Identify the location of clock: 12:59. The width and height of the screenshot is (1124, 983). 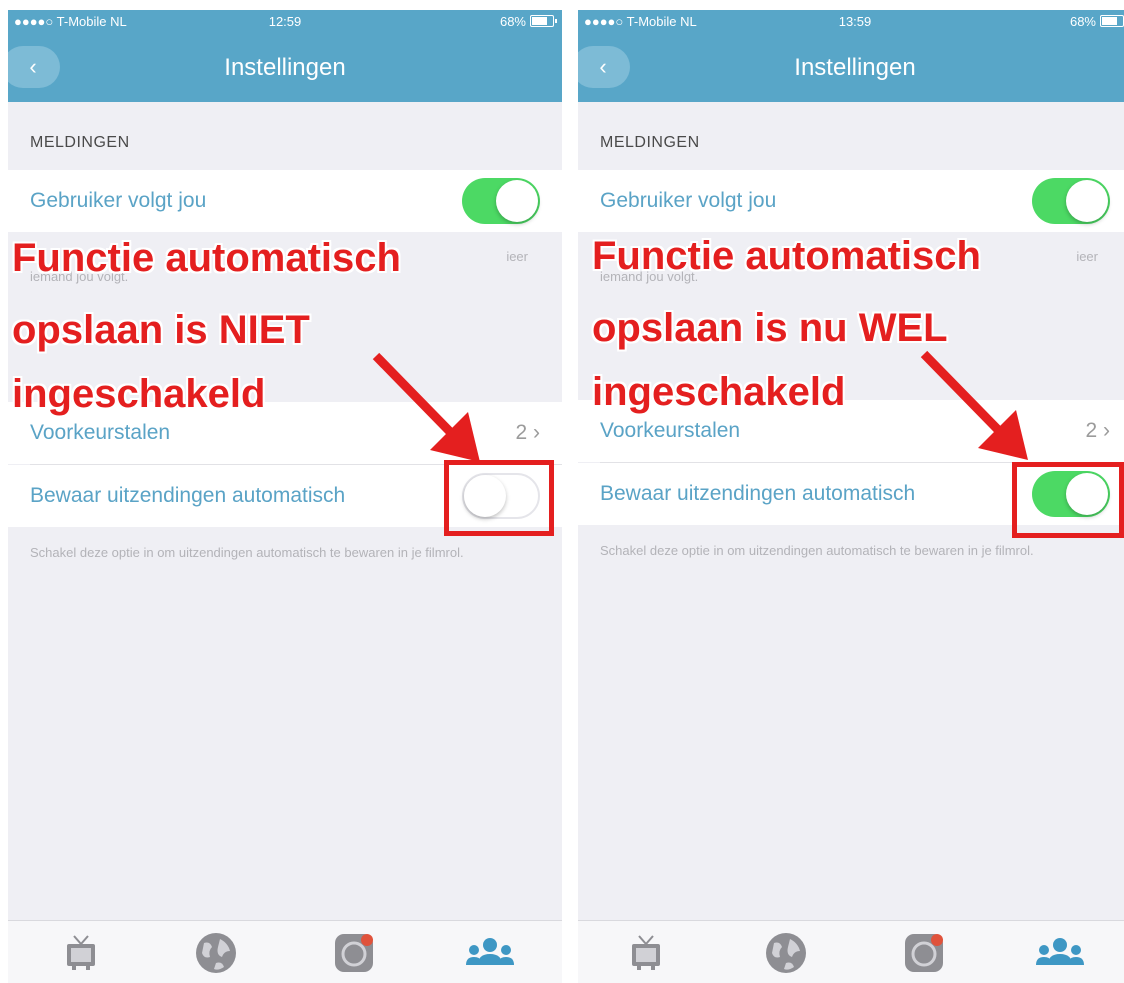
(285, 21).